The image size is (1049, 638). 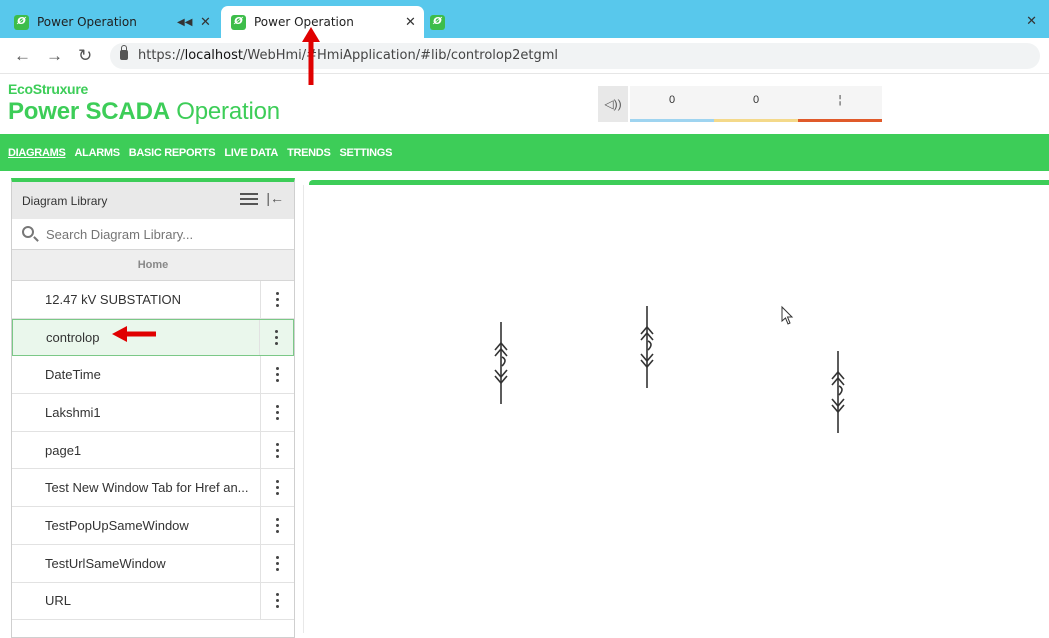 What do you see at coordinates (275, 198) in the screenshot?
I see `collapse-panel-icon: |←` at bounding box center [275, 198].